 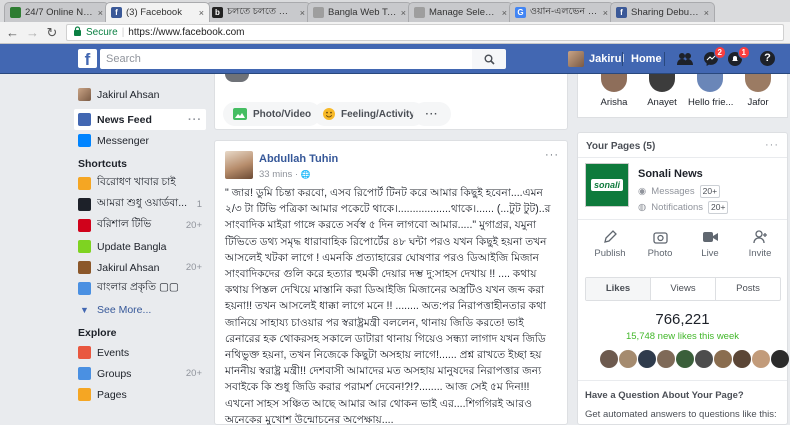 I want to click on divider, so click(x=682, y=219).